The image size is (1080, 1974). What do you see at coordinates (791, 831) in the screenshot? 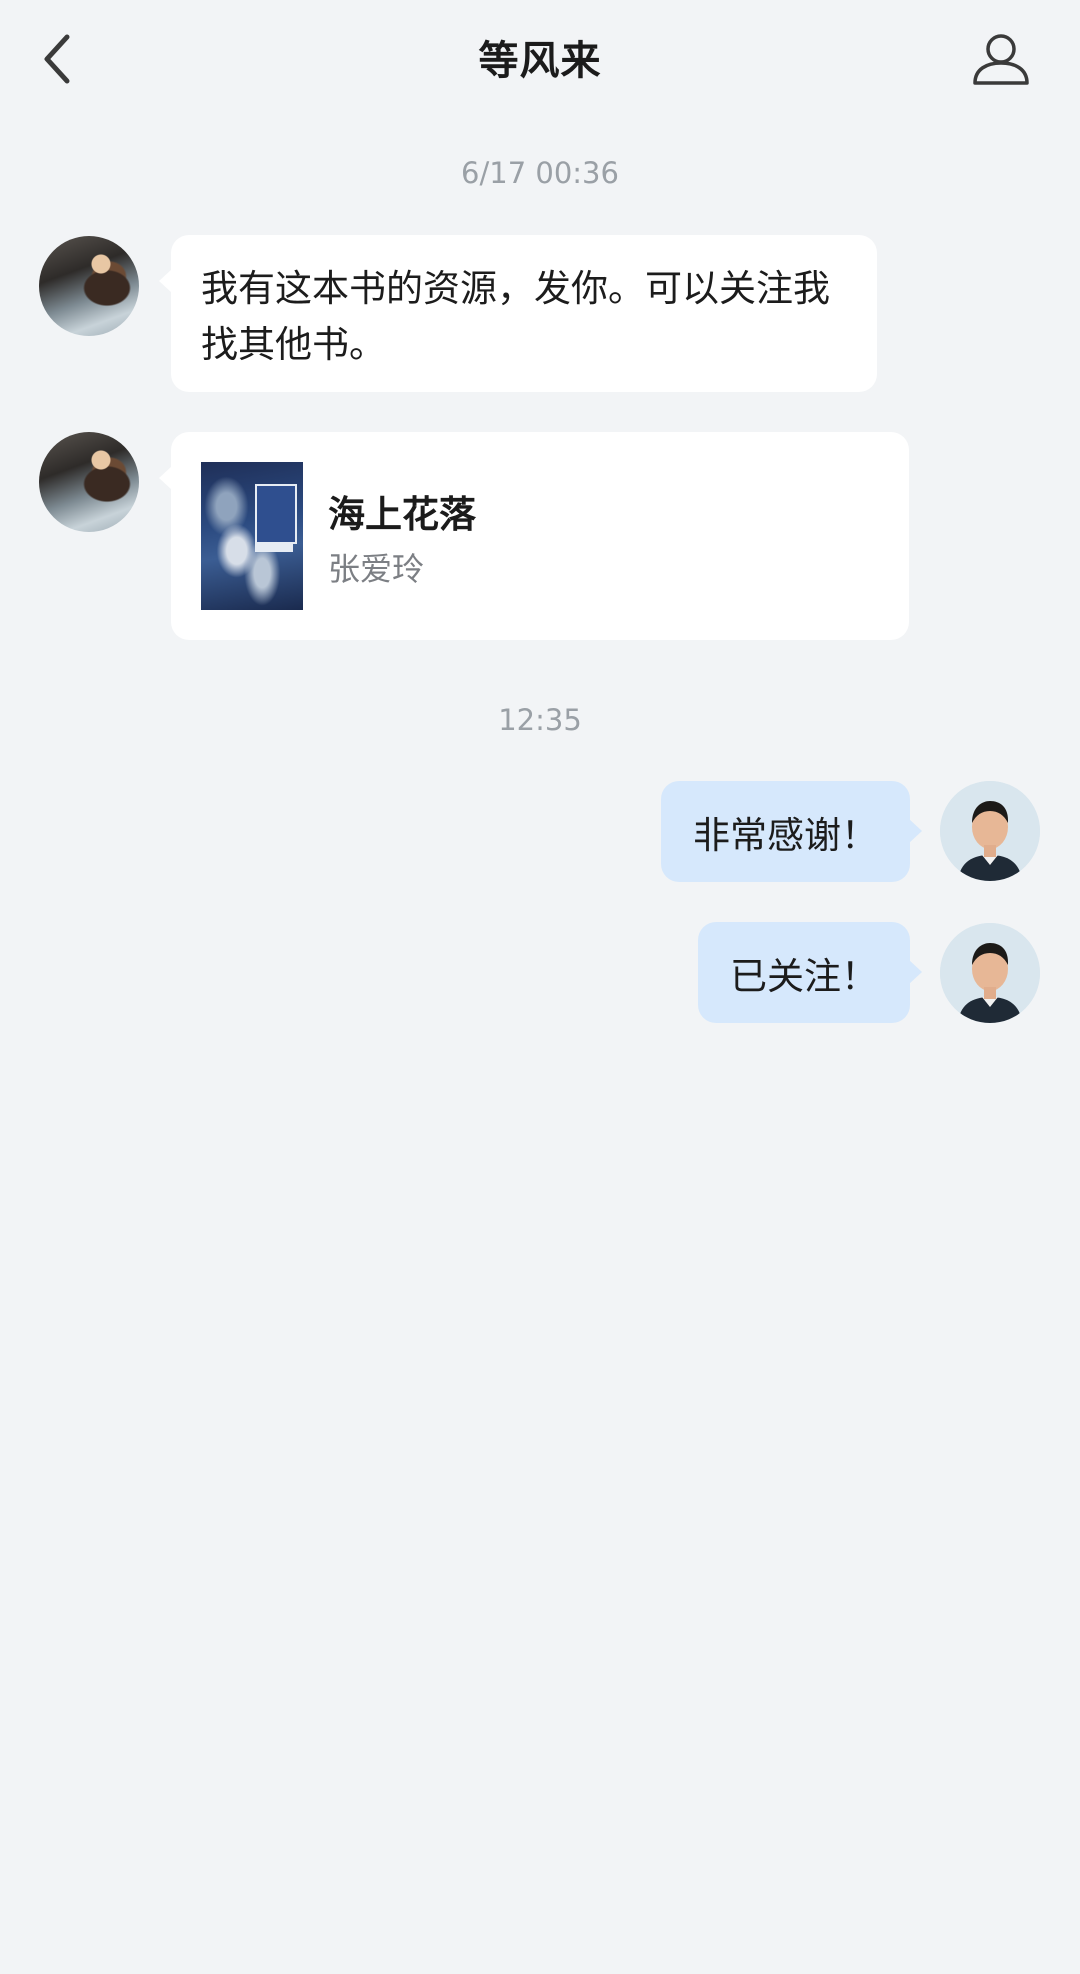
I see `outgoing-message-bubble: 非常感谢！` at bounding box center [791, 831].